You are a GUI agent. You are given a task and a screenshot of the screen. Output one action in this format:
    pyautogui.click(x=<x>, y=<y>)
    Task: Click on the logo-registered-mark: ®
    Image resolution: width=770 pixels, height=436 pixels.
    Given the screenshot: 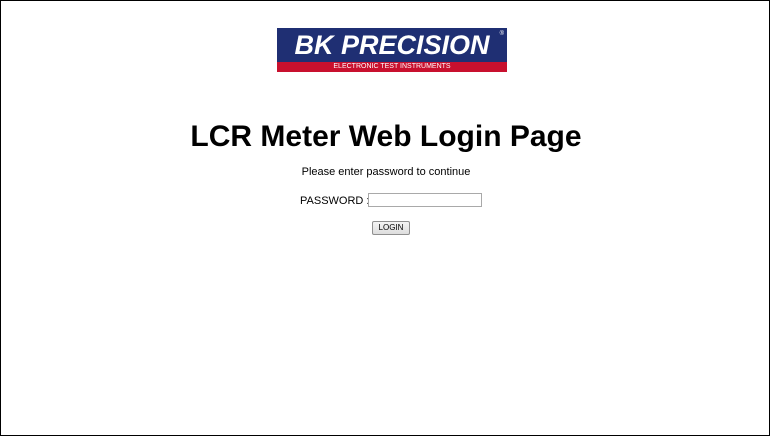 What is the action you would take?
    pyautogui.click(x=501, y=34)
    